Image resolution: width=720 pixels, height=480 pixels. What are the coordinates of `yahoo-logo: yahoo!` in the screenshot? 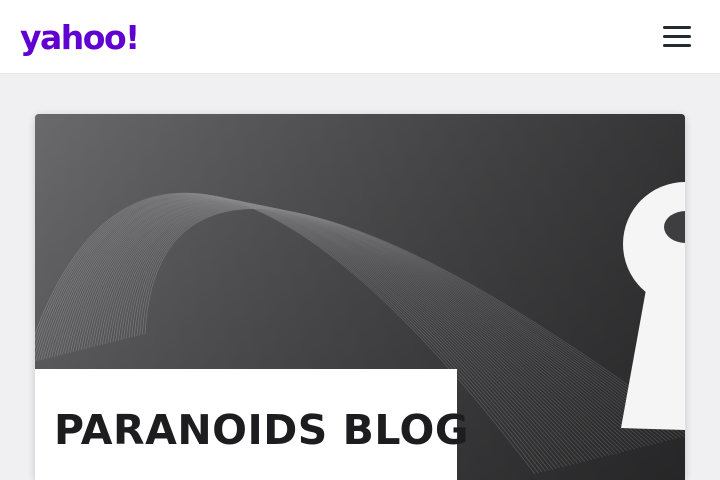 It's located at (80, 38).